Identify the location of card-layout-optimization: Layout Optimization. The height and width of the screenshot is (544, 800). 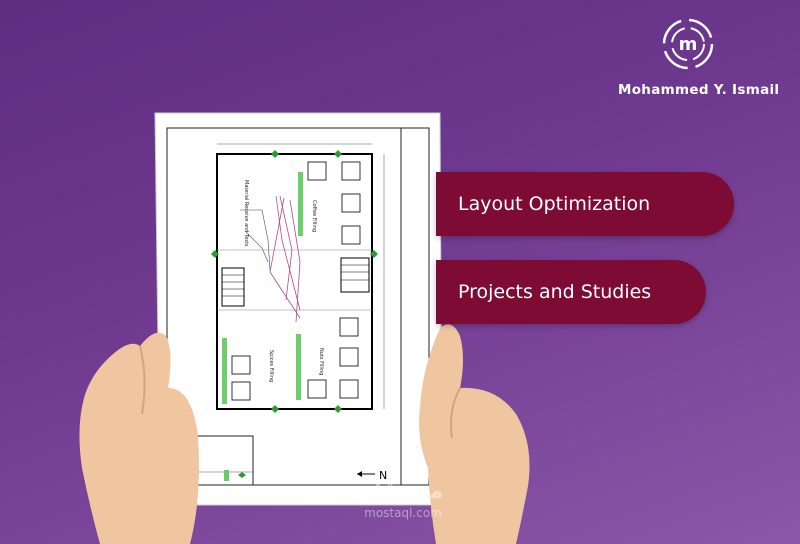
(585, 204).